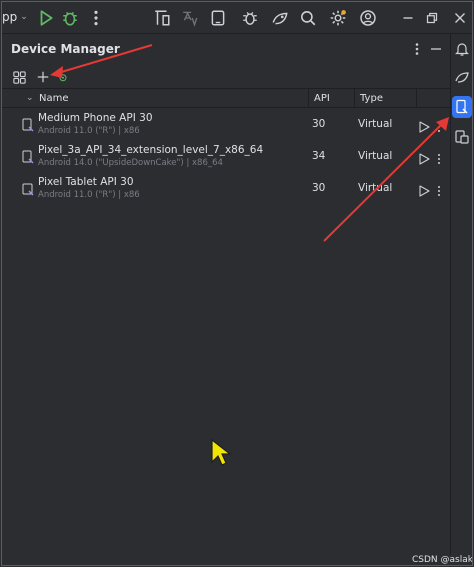 The width and height of the screenshot is (474, 567). I want to click on add-device-icon, so click(43, 77).